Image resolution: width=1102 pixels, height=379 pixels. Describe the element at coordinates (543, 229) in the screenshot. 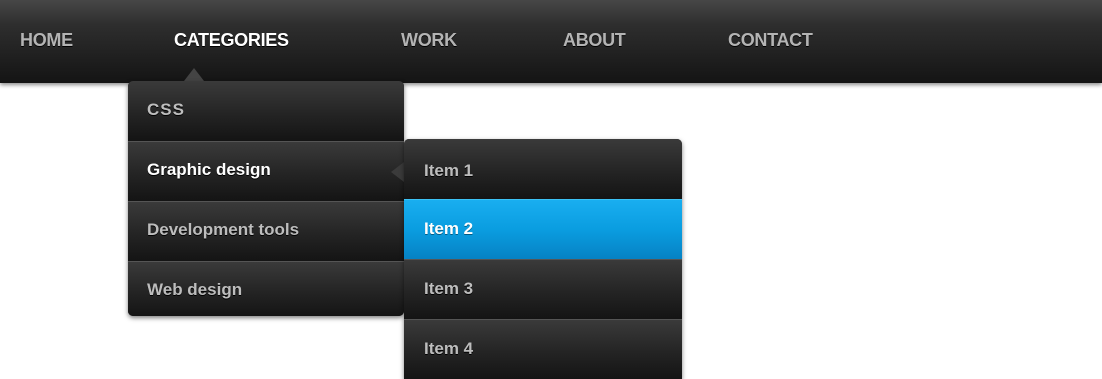

I see `submenu-item-2: Item 2` at that location.